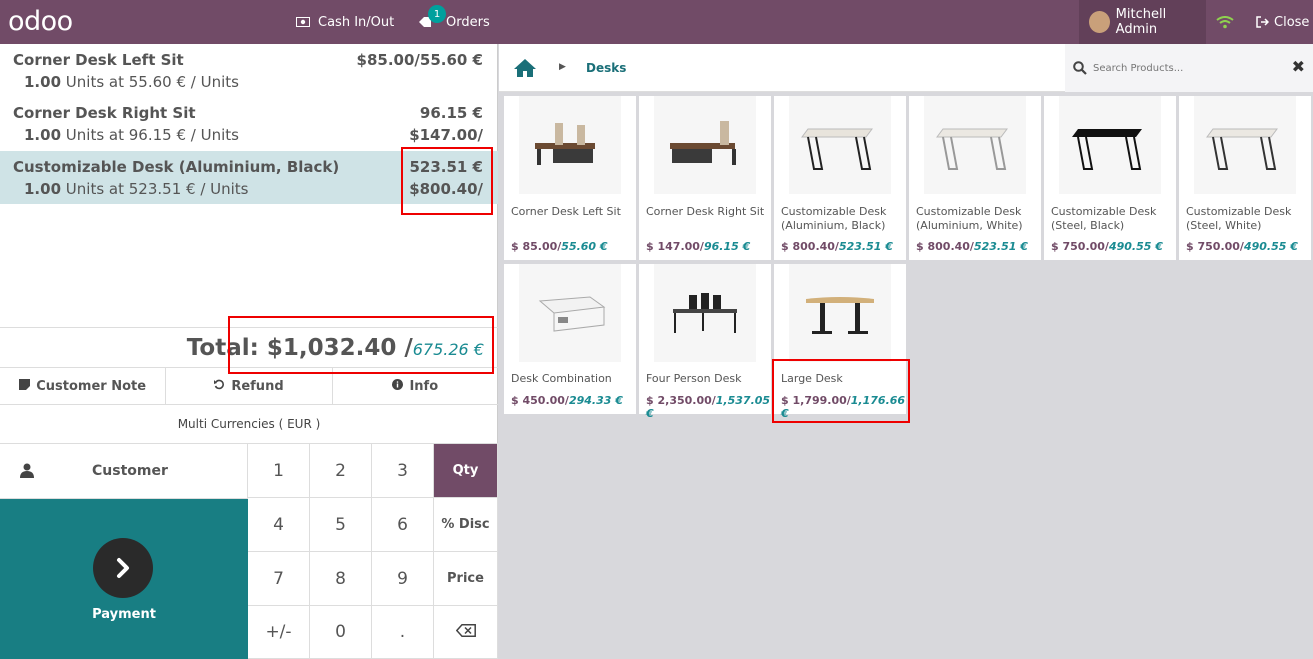  Describe the element at coordinates (279, 525) in the screenshot. I see `numpad-key-4: 4` at that location.